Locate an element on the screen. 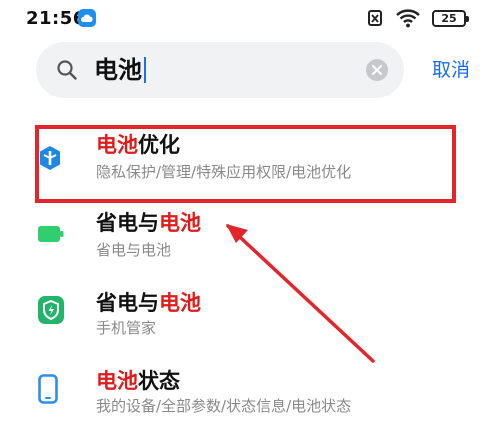  security-shield-icon is located at coordinates (51, 312).